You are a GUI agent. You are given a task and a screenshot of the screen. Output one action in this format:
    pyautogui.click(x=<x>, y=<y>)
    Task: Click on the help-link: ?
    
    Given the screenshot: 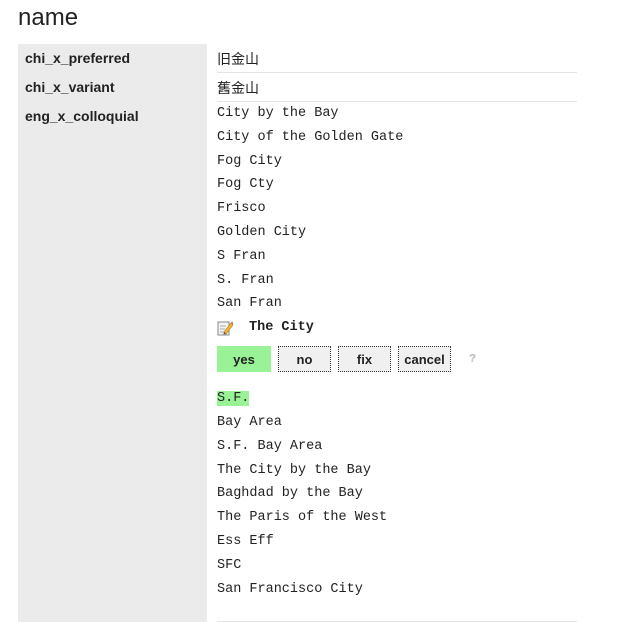 What is the action you would take?
    pyautogui.click(x=472, y=359)
    